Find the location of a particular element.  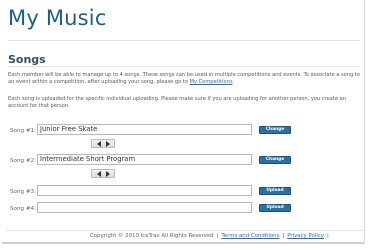

page-title: My Music is located at coordinates (57, 18).